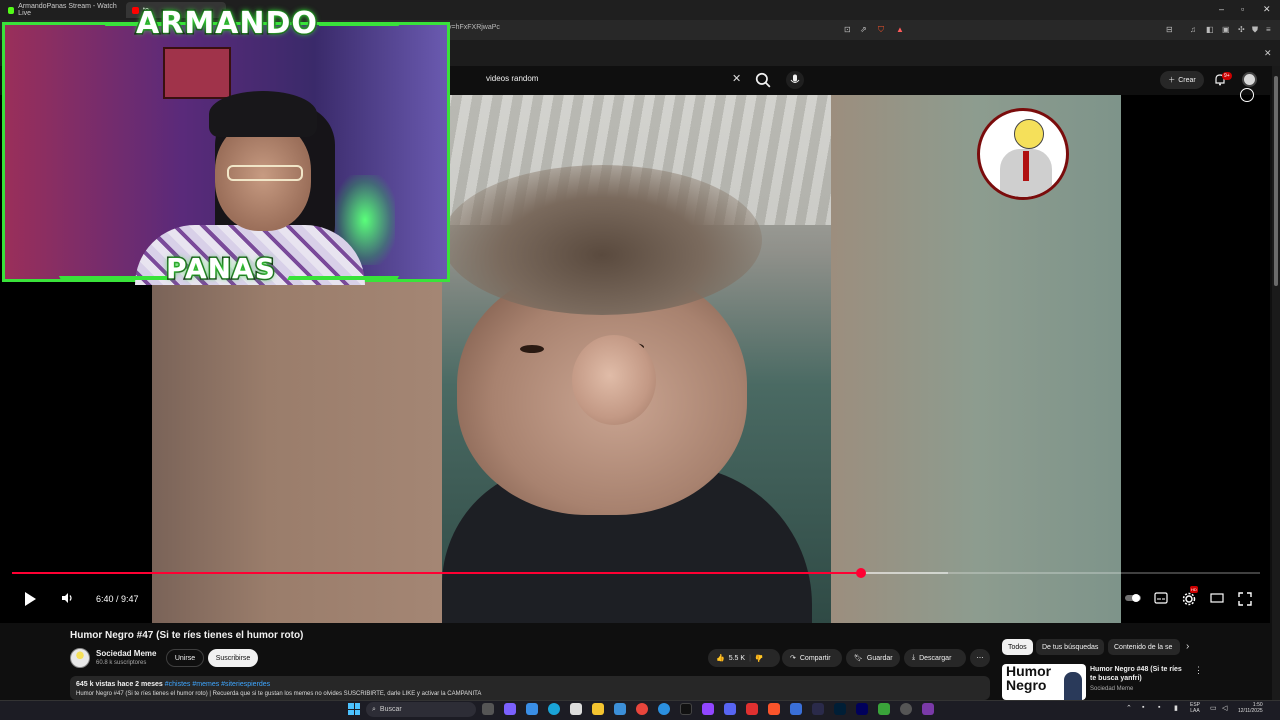 The height and width of the screenshot is (720, 1280). What do you see at coordinates (474, 27) in the screenshot?
I see `url-field: v=hFxFXRjwaPc` at bounding box center [474, 27].